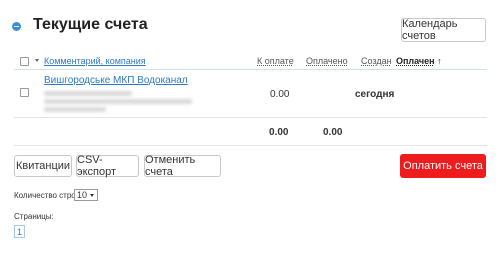 The height and width of the screenshot is (260, 500). I want to click on pages-label: Страницы:, so click(34, 216).